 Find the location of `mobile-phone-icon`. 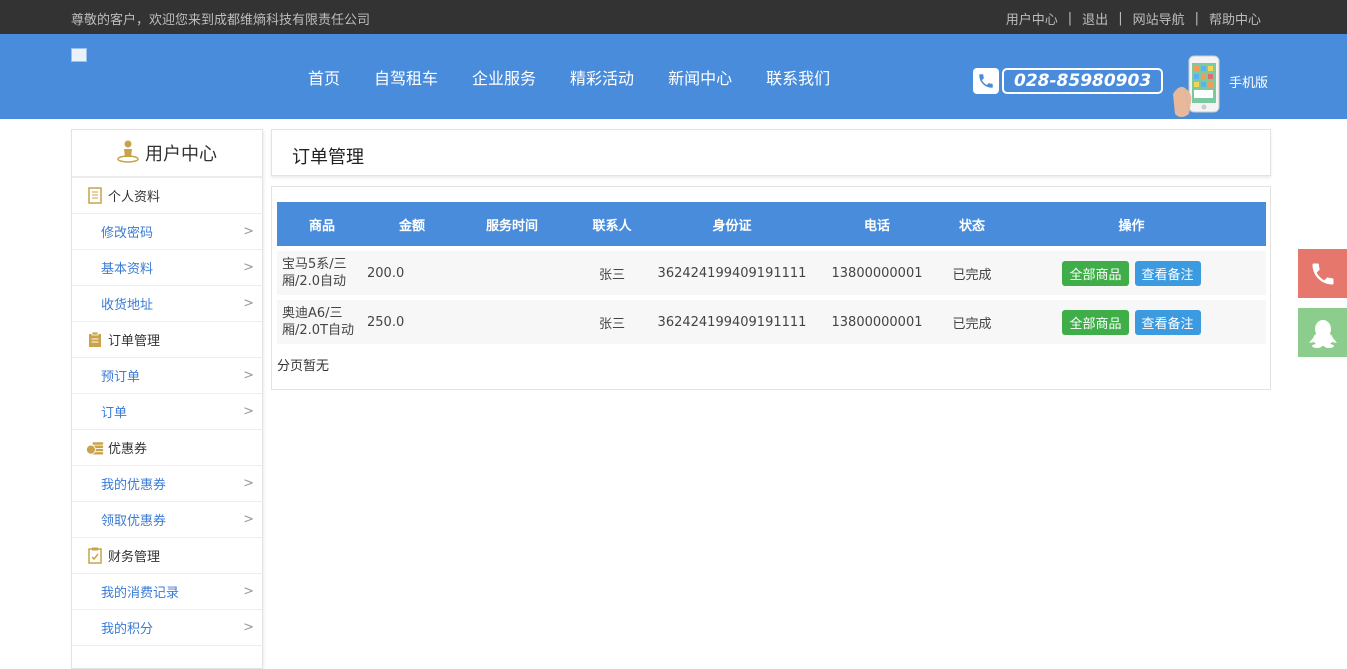

mobile-phone-icon is located at coordinates (1199, 86).